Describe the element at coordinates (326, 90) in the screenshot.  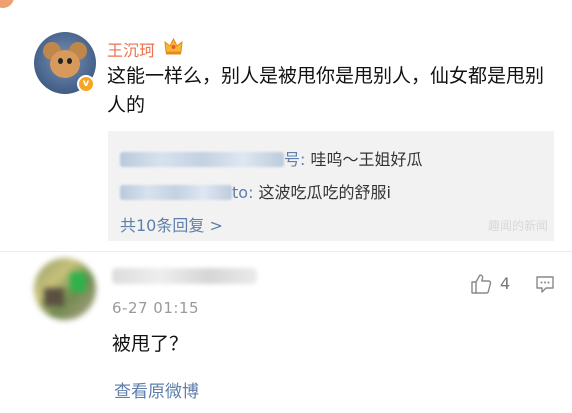
I see `comment-text: 这能一样么，别人是被甩你是甩别人，仙女都是甩别人的` at that location.